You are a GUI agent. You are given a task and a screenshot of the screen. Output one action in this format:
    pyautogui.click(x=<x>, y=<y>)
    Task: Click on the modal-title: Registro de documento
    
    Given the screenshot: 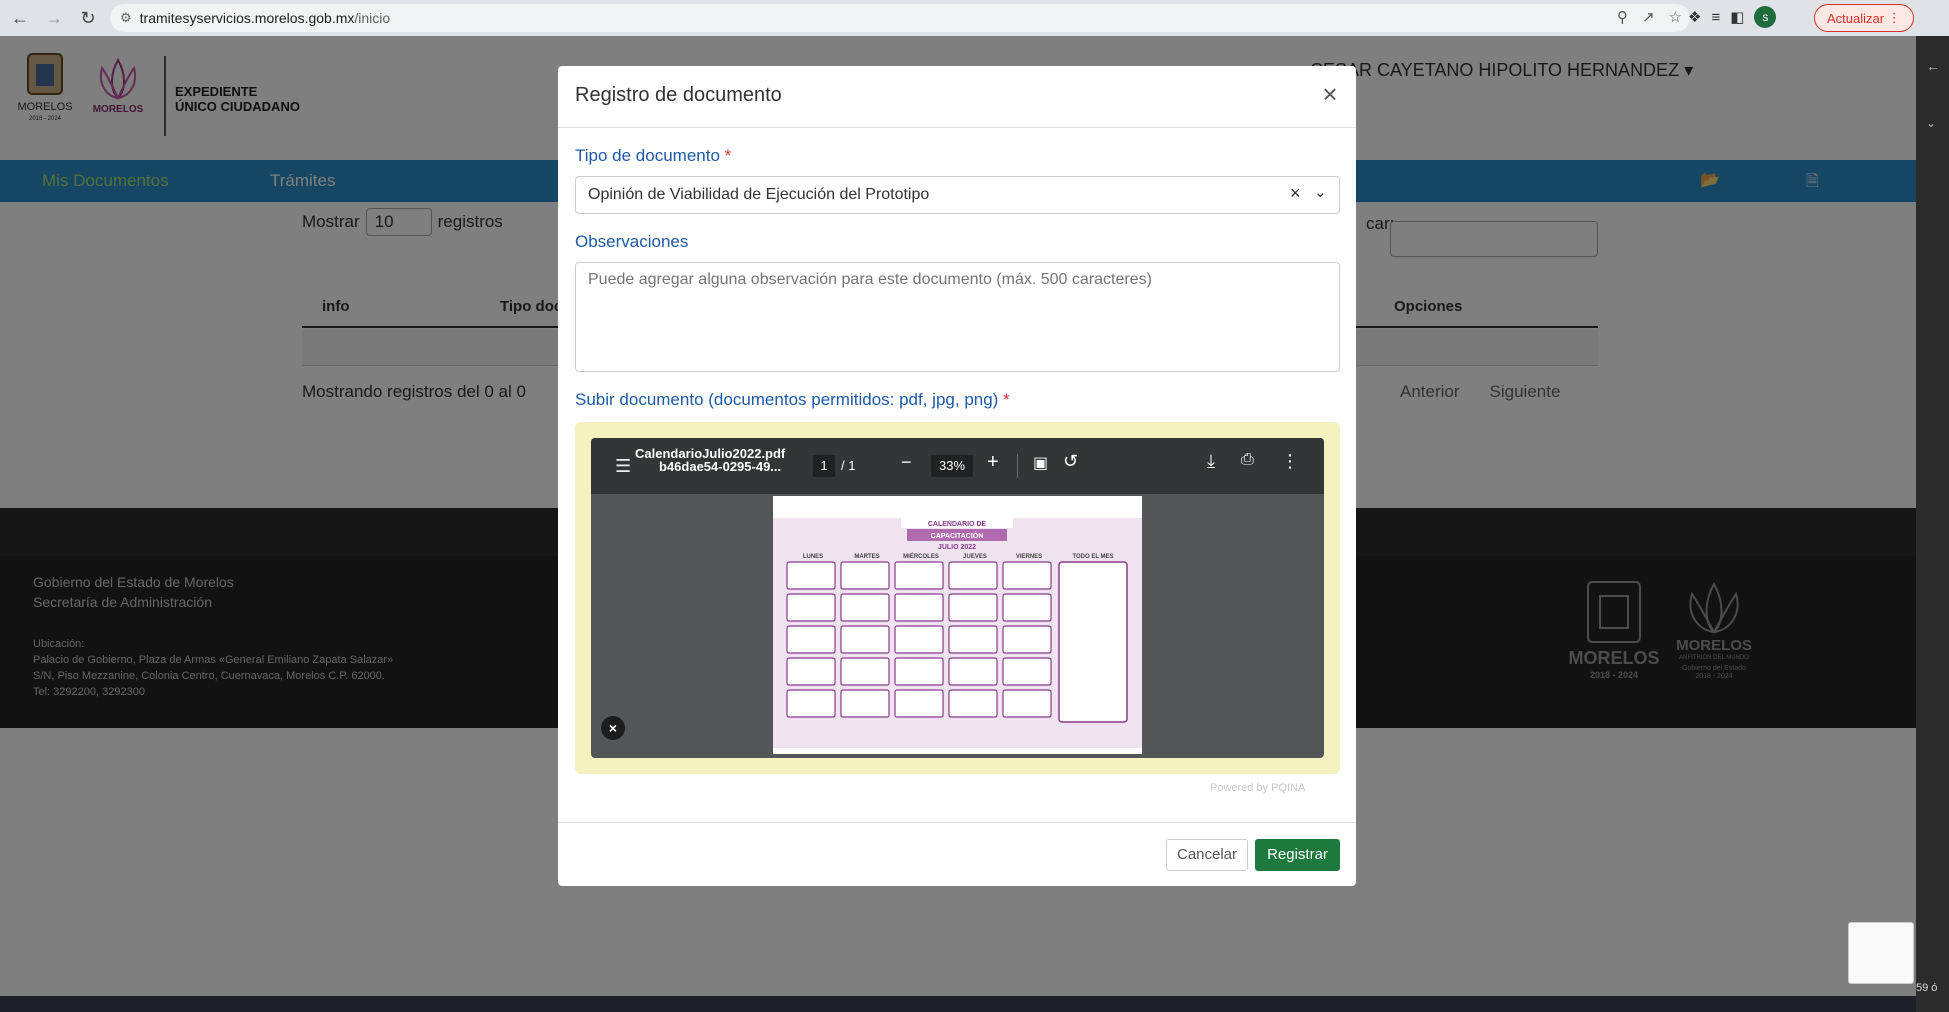 What is the action you would take?
    pyautogui.click(x=678, y=95)
    